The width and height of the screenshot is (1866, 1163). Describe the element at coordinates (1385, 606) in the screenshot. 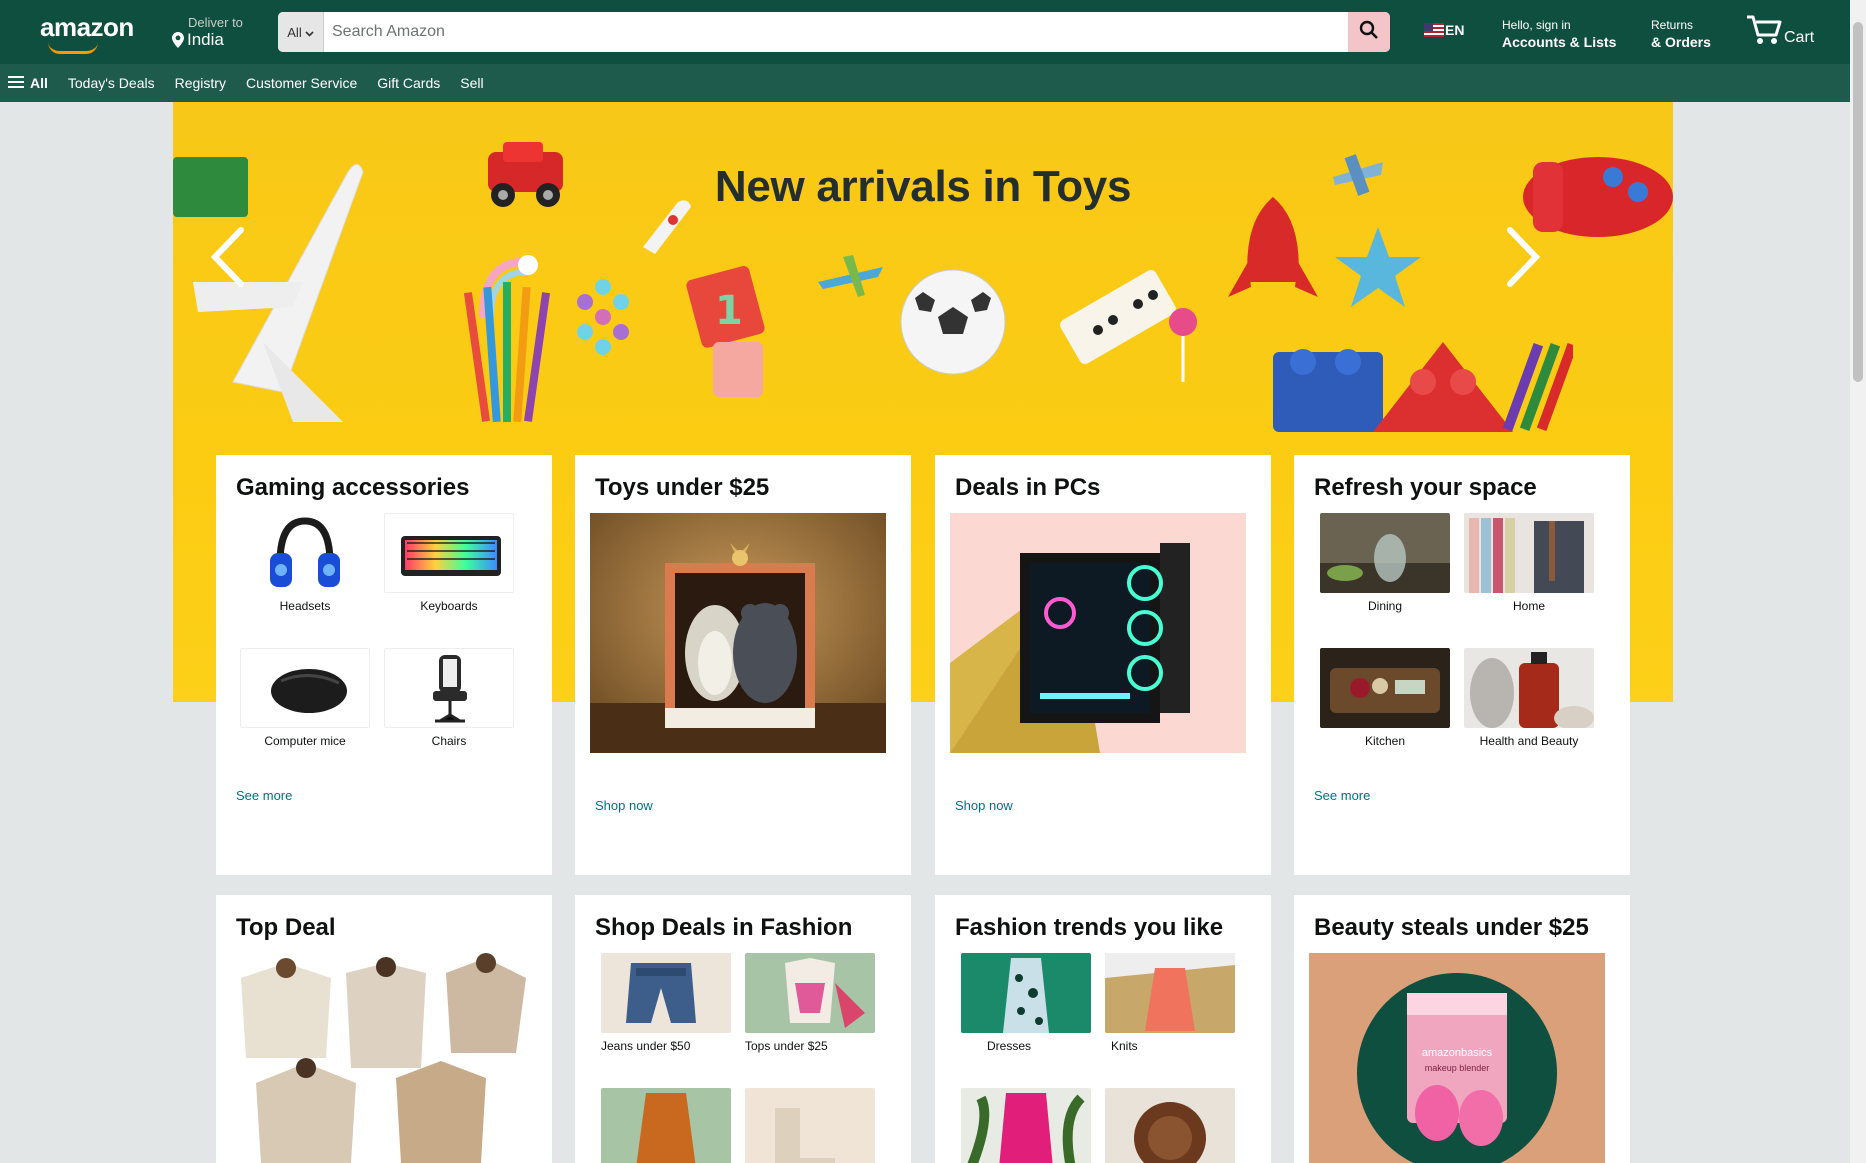

I see `grid-item-label: Dining` at that location.